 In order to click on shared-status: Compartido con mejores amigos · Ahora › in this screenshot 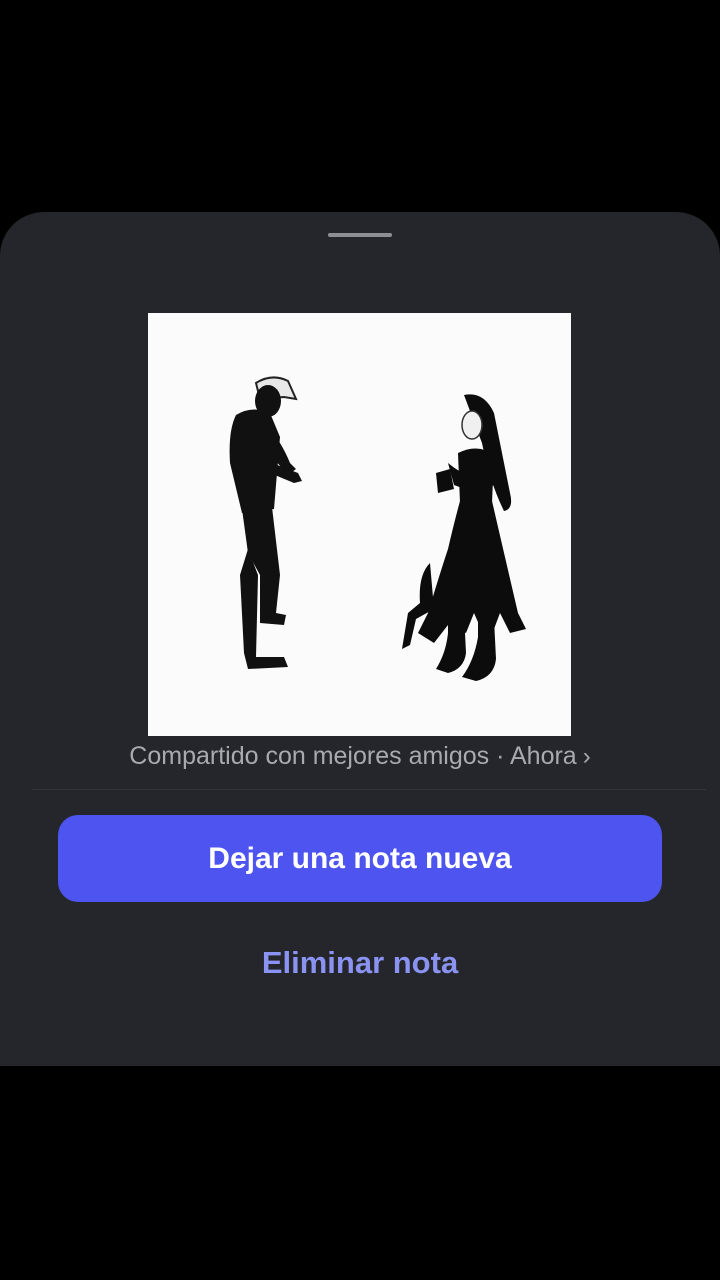, I will do `click(360, 756)`.